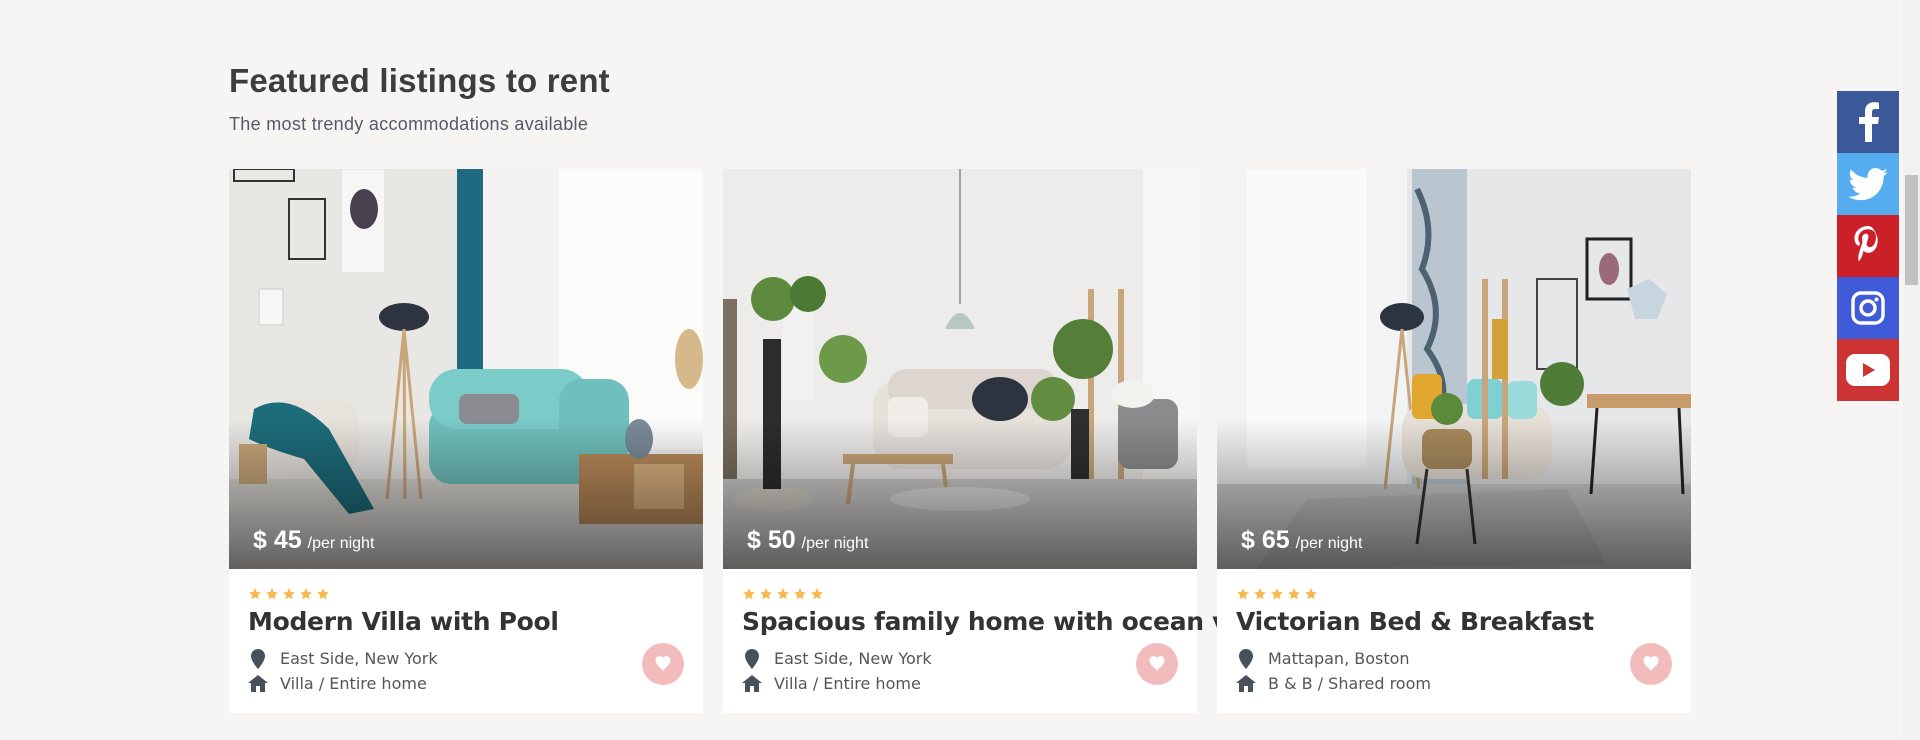 This screenshot has height=740, width=1920. What do you see at coordinates (1454, 621) in the screenshot?
I see `listing-title: Victorian Bed & Breakfast` at bounding box center [1454, 621].